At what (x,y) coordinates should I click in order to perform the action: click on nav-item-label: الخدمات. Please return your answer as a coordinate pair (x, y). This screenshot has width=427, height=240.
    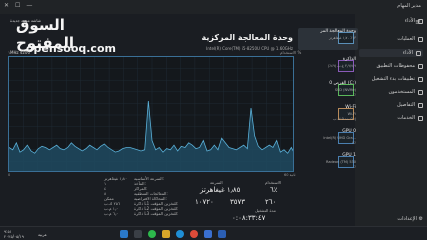
    Looking at the image, I should click on (406, 118).